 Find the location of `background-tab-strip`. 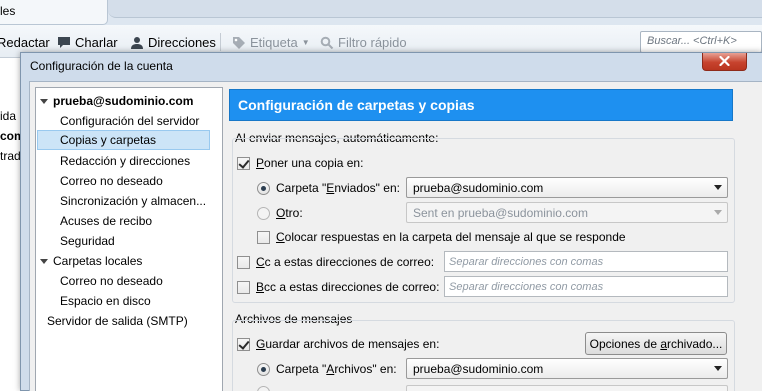

background-tab-strip is located at coordinates (435, 9).